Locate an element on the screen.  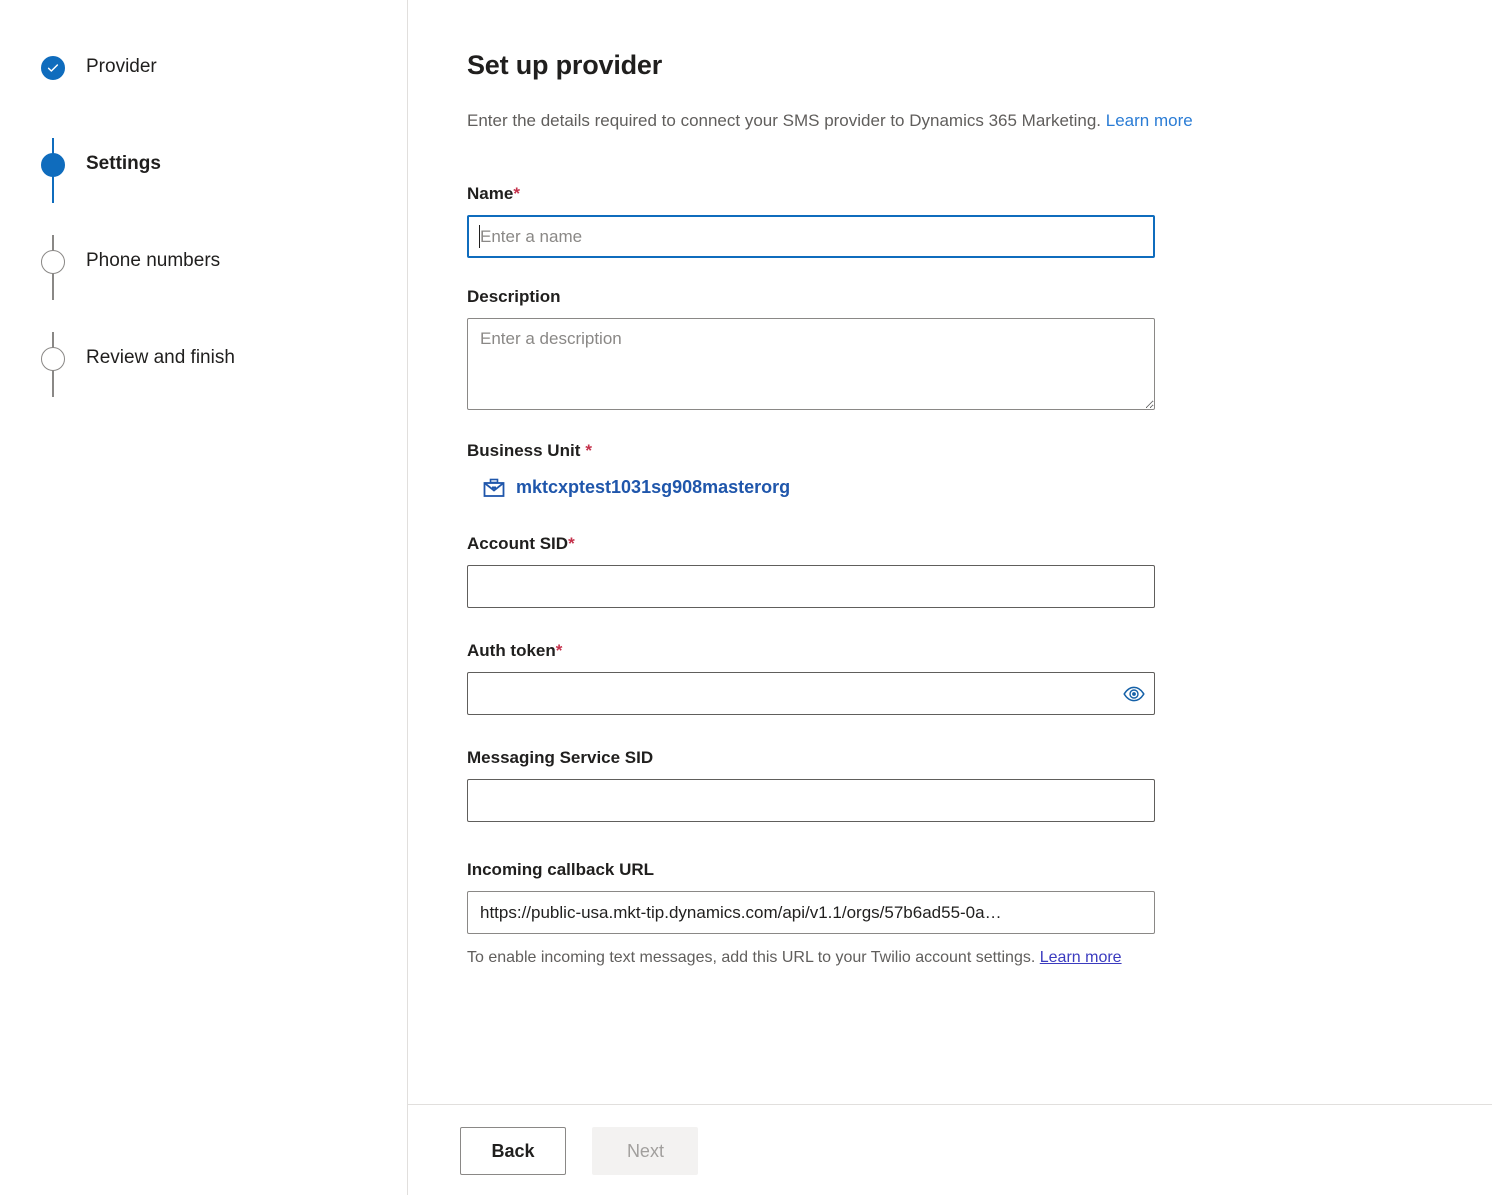
business-unit-lookup-value: mktcxptest1031sg908masterorg is located at coordinates (628, 487).